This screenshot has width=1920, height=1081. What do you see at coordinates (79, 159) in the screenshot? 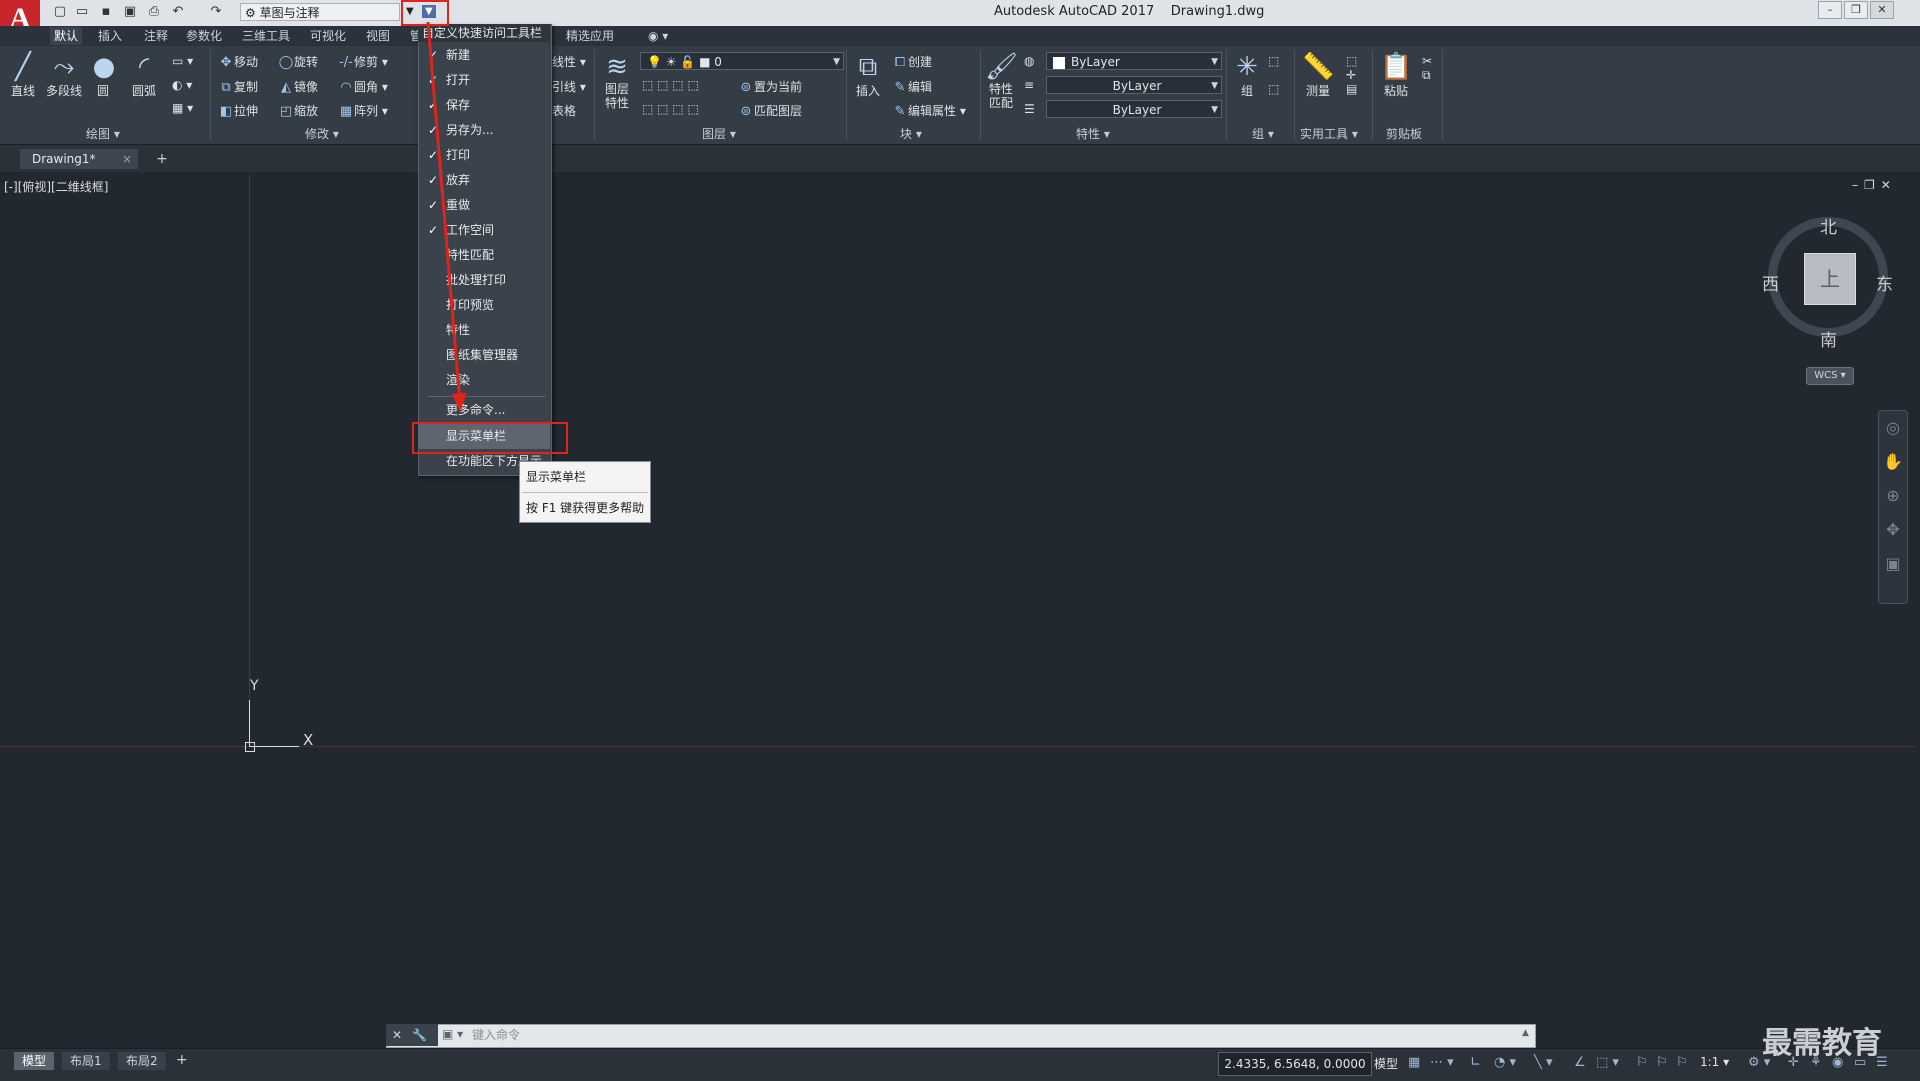
I see `document-tab: Drawing1* ×` at bounding box center [79, 159].